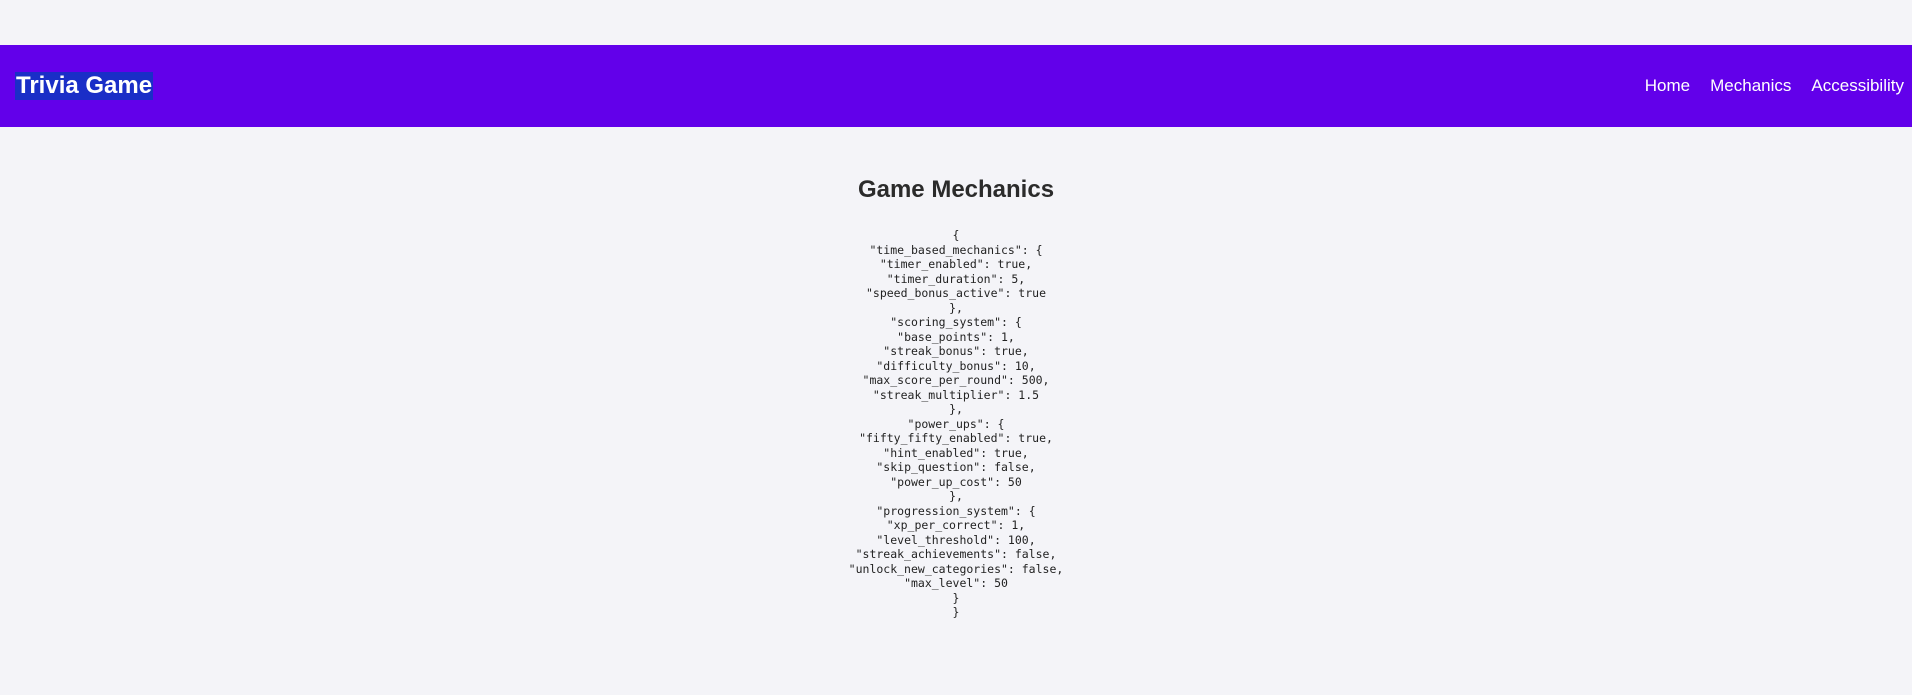 This screenshot has width=1912, height=695. I want to click on code-line: "streak_multiplier": 1.5, so click(956, 394).